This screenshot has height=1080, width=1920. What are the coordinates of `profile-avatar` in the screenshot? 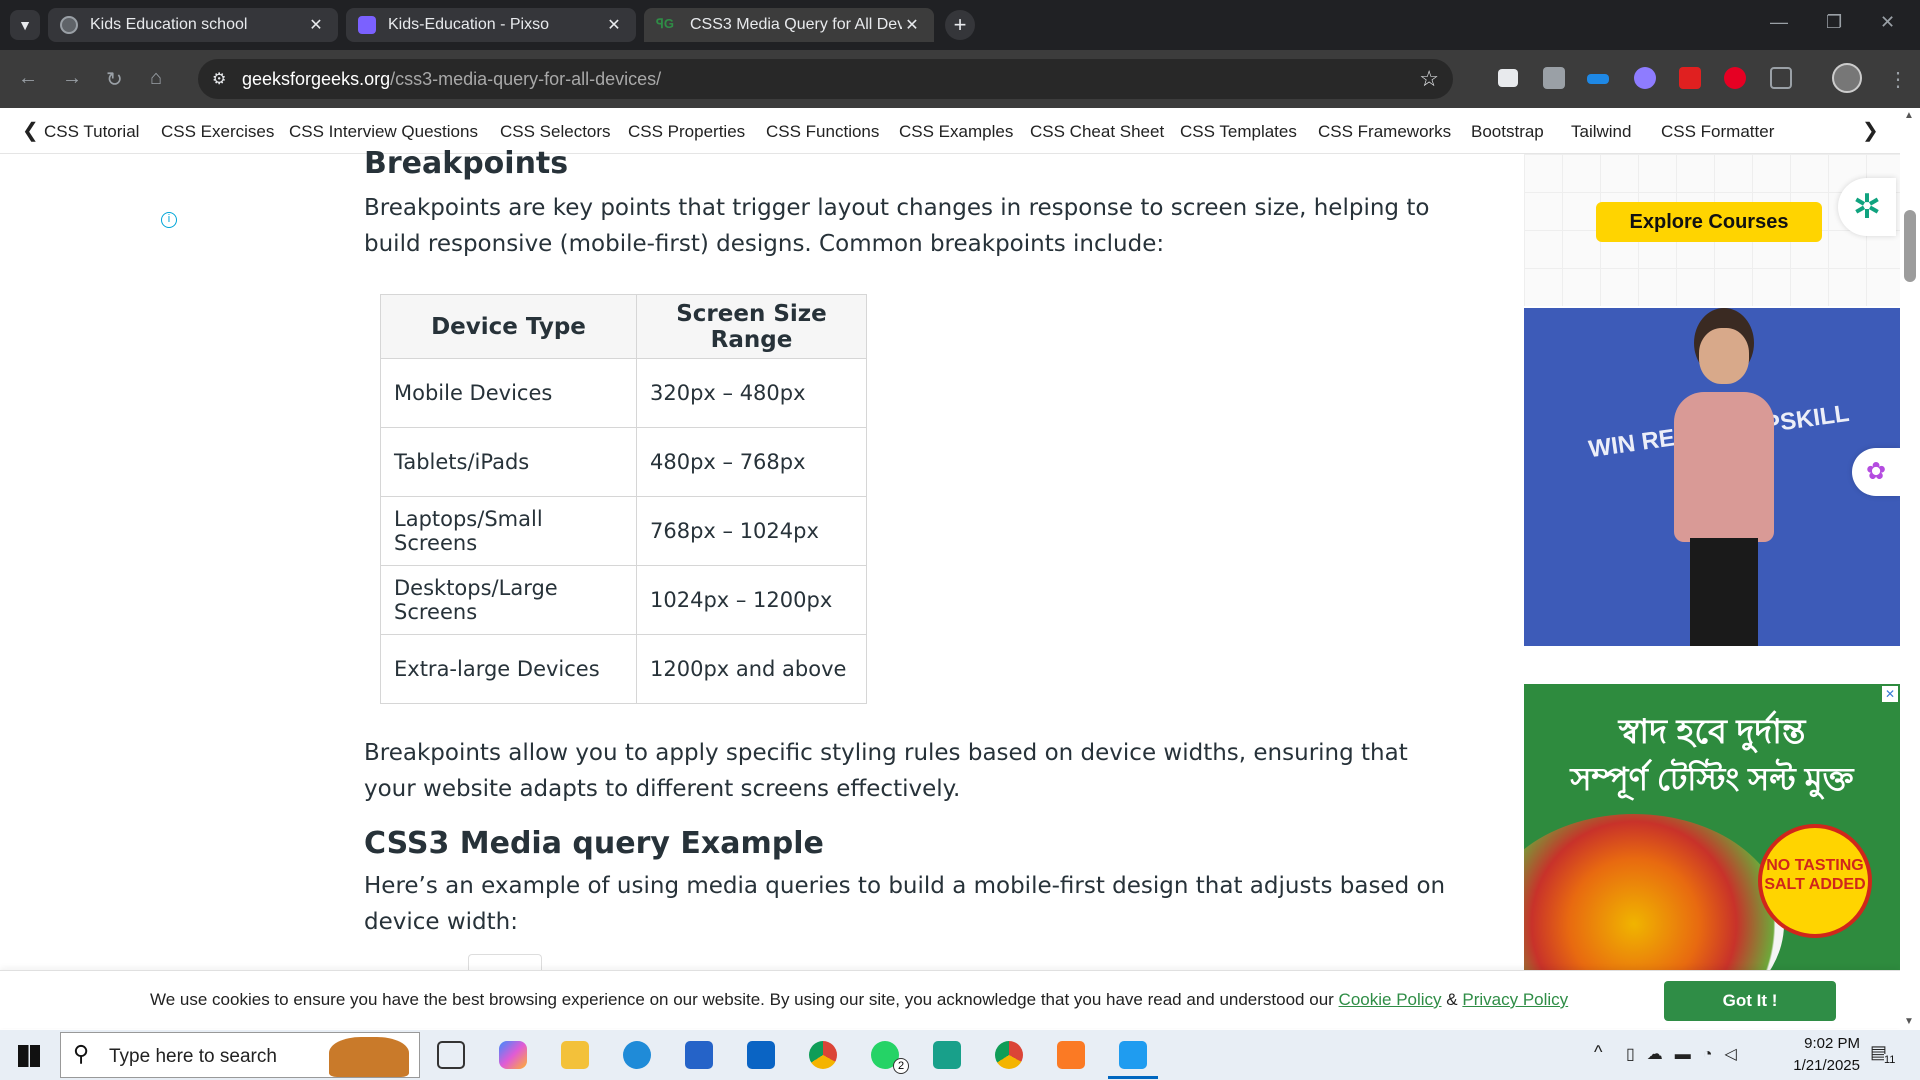 It's located at (1847, 78).